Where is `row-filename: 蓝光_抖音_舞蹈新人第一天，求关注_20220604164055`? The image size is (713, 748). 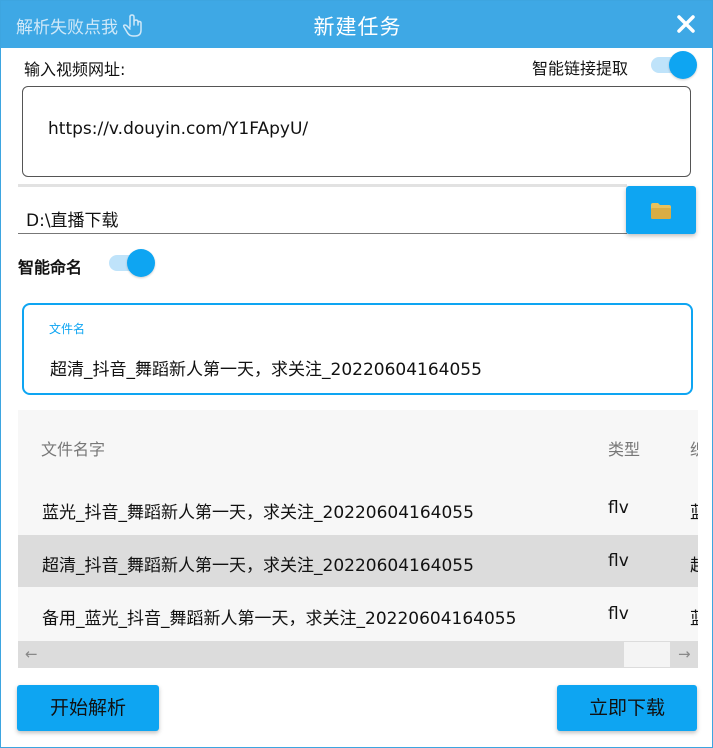 row-filename: 蓝光_抖音_舞蹈新人第一天，求关注_20220604164055 is located at coordinates (258, 513).